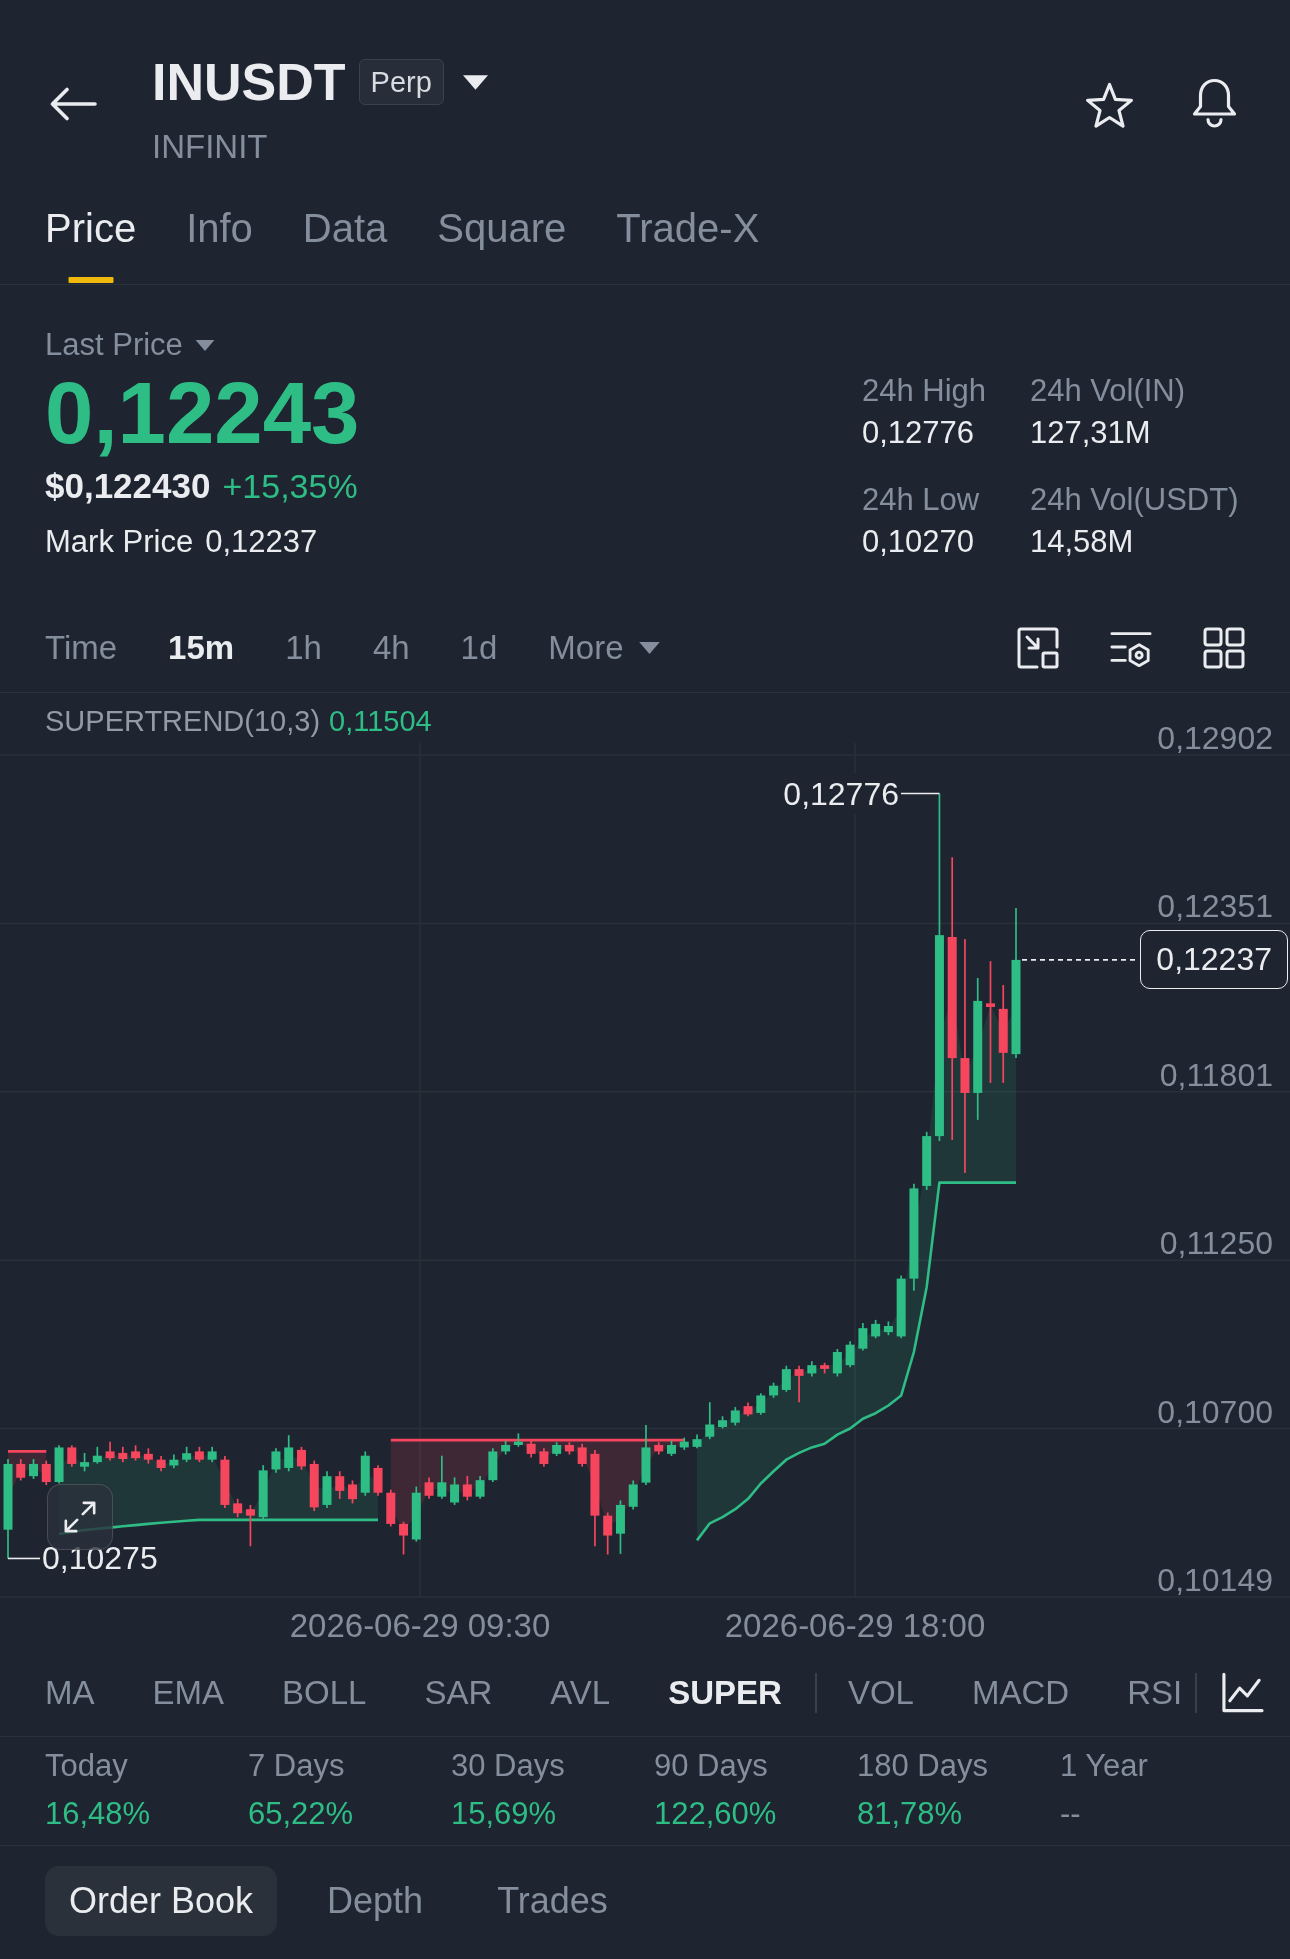  I want to click on time-axis-label: 2026-06-29 09:30, so click(420, 1626).